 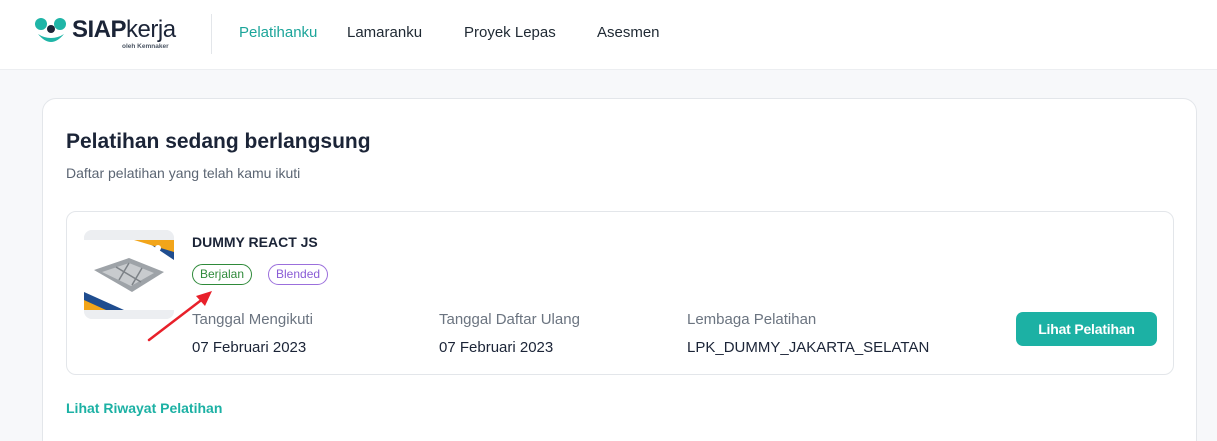 What do you see at coordinates (183, 173) in the screenshot?
I see `page-subtitle: Daftar pelatihan yang telah kamu ikuti` at bounding box center [183, 173].